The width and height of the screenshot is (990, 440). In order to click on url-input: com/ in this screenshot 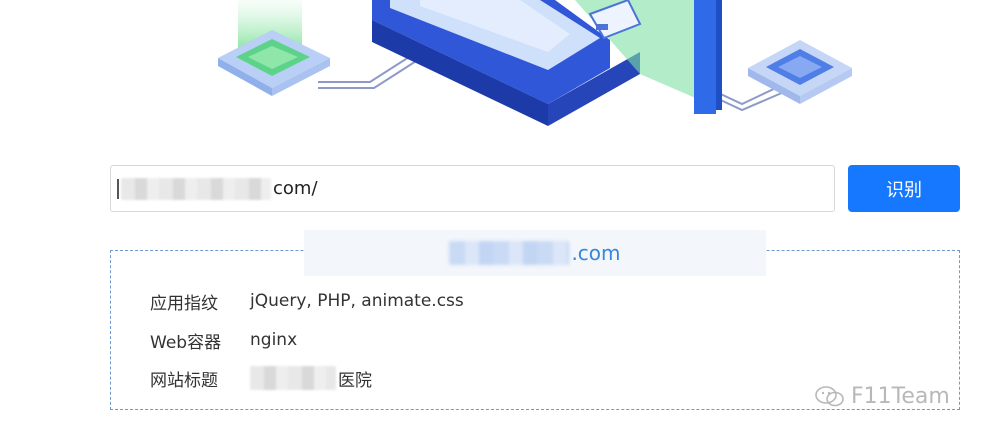, I will do `click(472, 188)`.